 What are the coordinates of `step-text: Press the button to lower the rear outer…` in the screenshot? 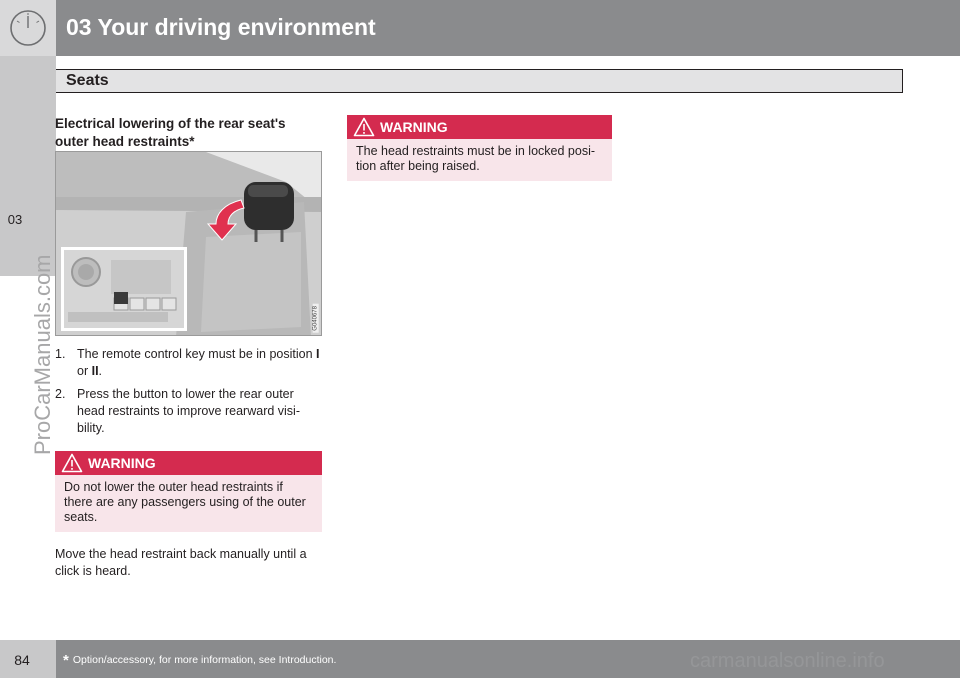 It's located at (188, 411).